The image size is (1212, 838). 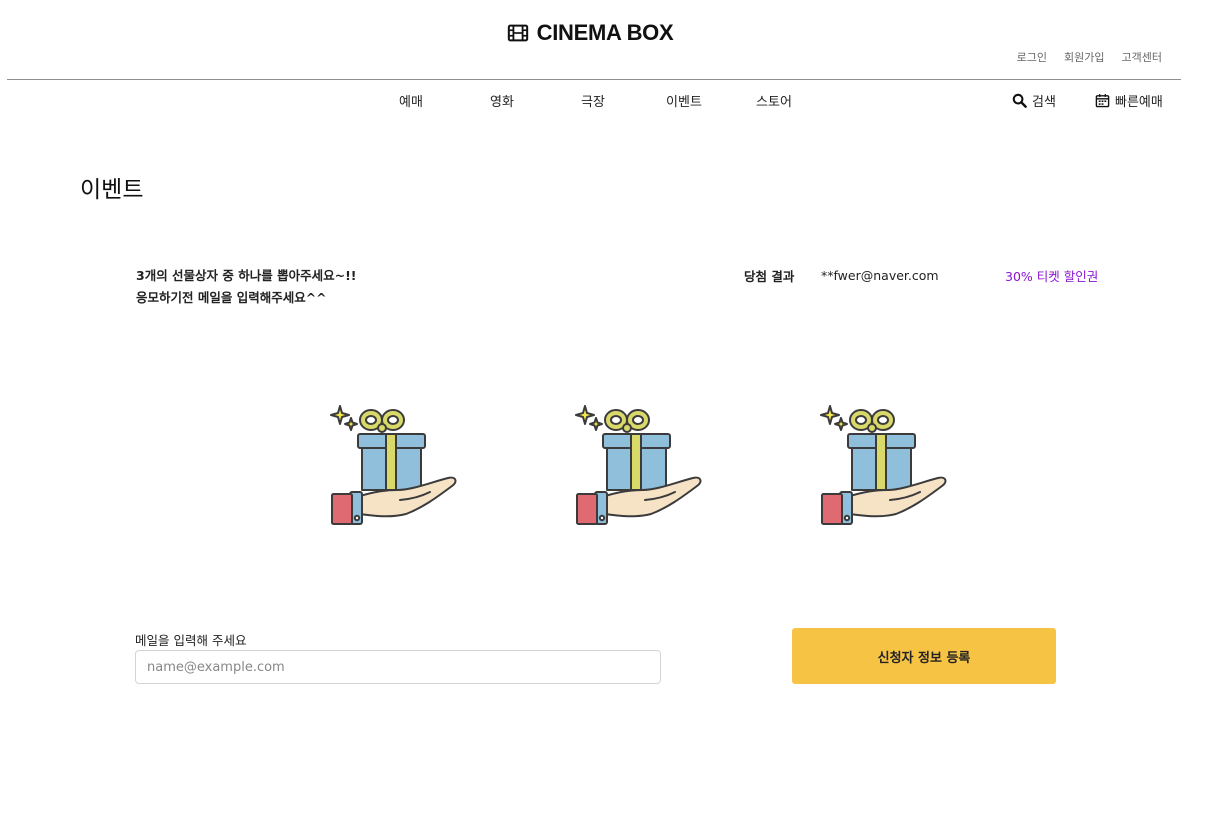 I want to click on header-divider, so click(x=594, y=79).